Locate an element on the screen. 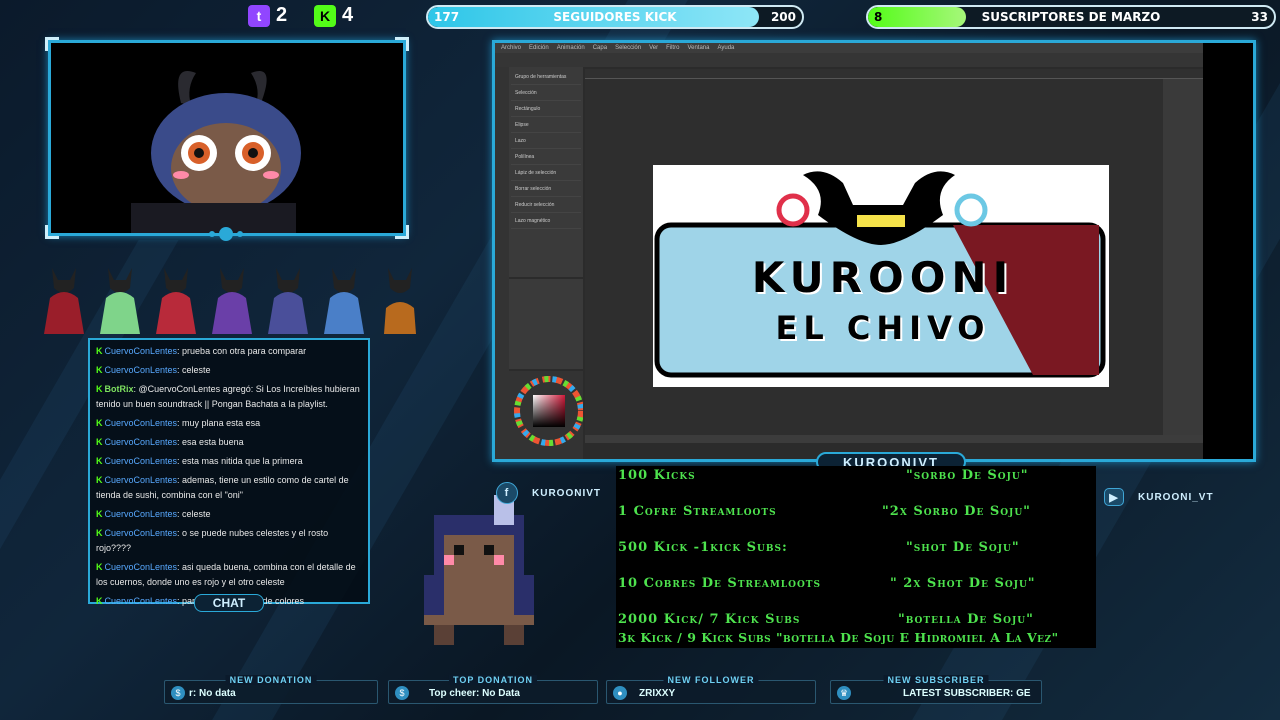  chat-message: K CuervoConLentes: esa esta buena is located at coordinates (229, 442).